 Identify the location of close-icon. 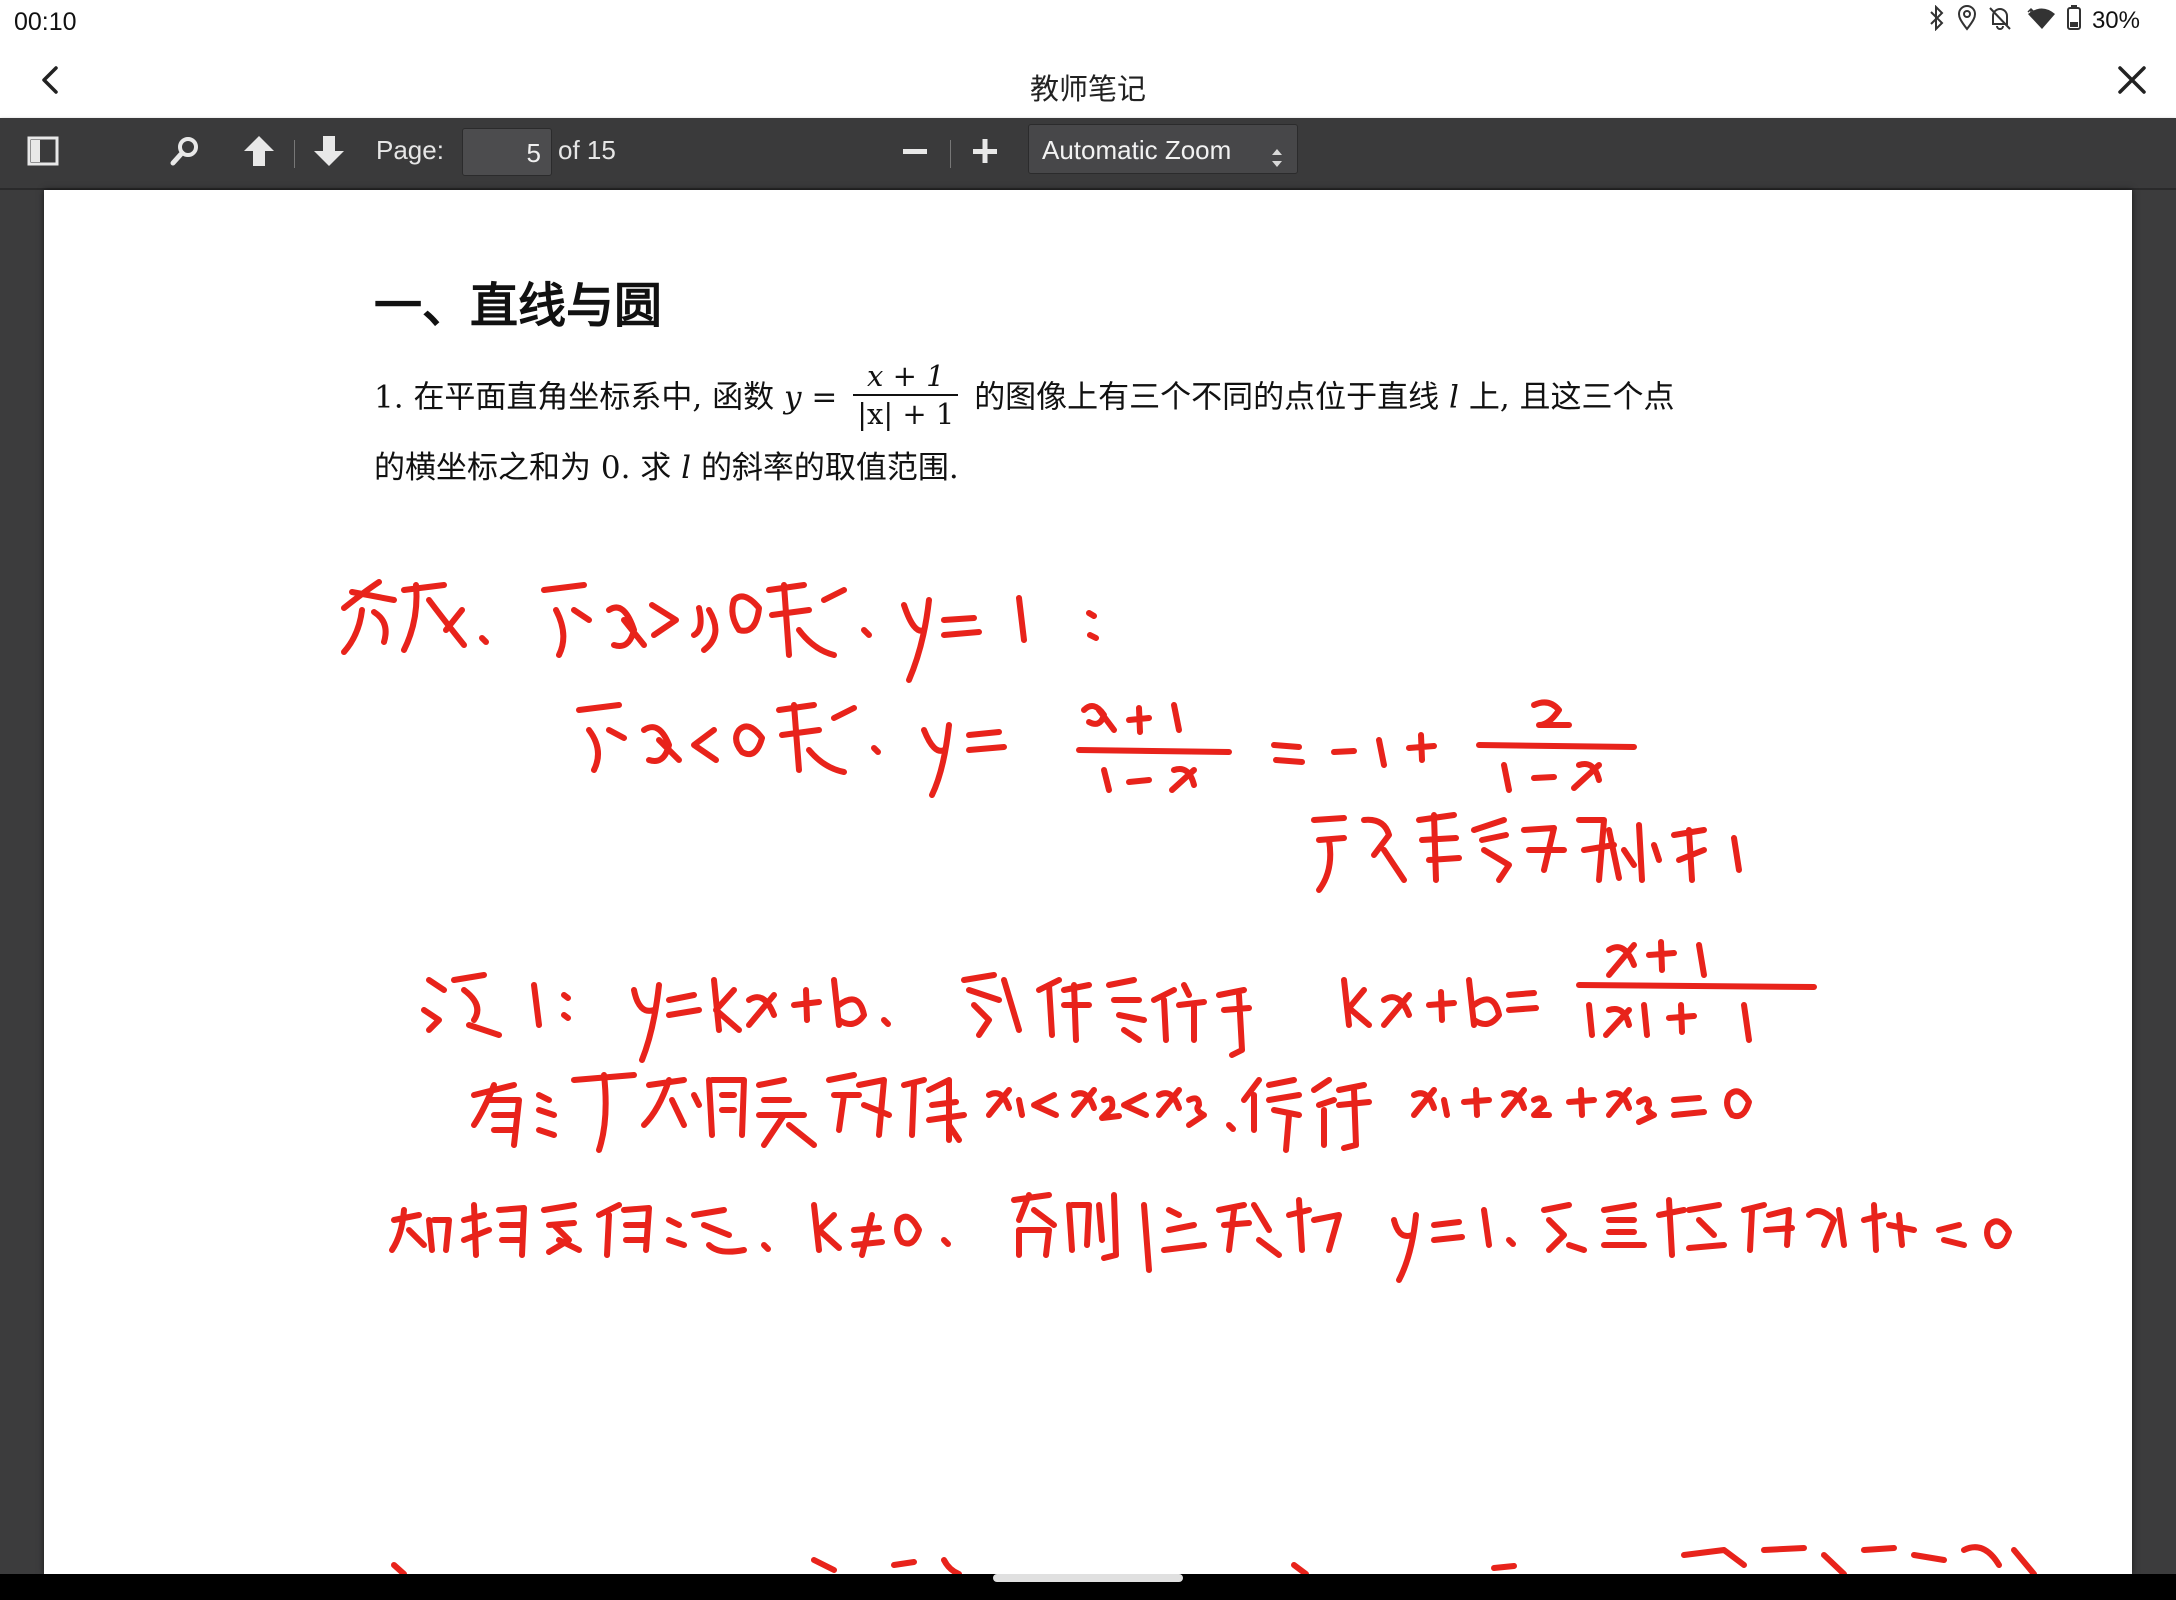
(2132, 86).